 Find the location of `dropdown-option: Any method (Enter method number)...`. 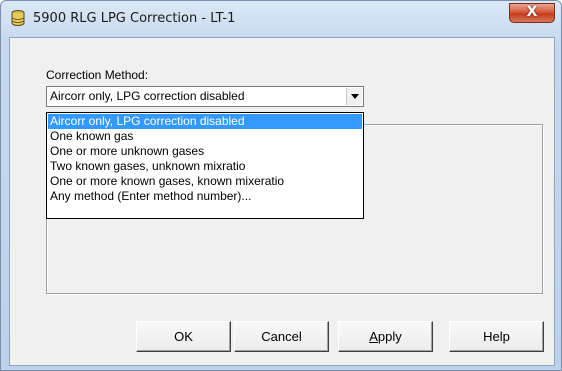

dropdown-option: Any method (Enter method number)... is located at coordinates (205, 196).